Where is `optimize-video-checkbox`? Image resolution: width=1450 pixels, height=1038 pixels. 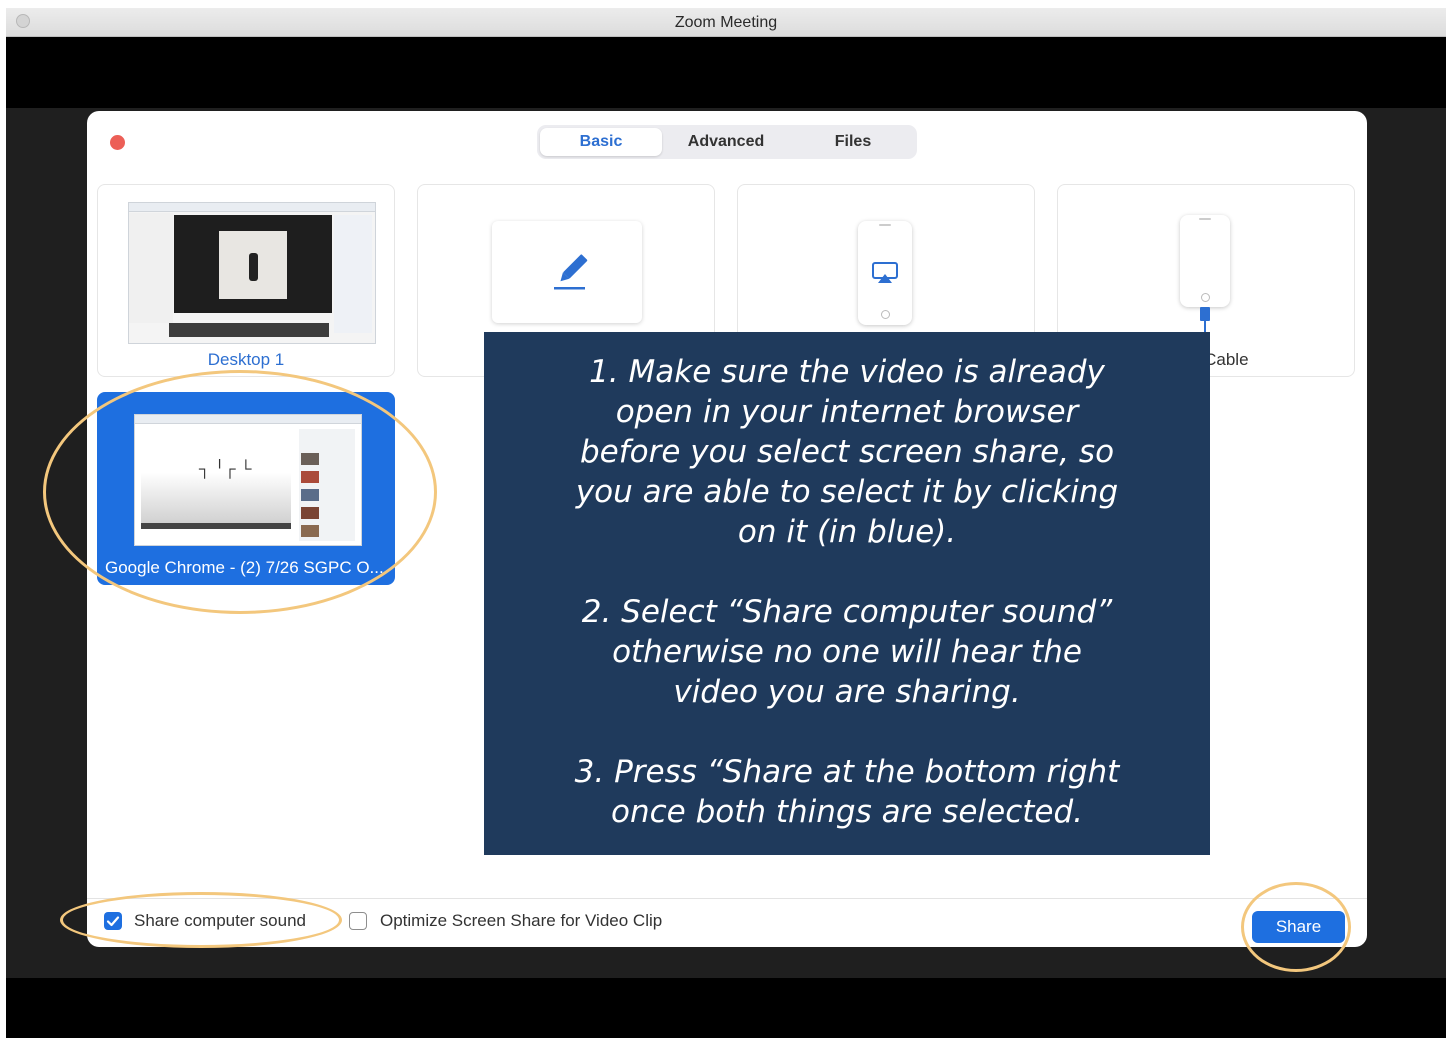
optimize-video-checkbox is located at coordinates (358, 921).